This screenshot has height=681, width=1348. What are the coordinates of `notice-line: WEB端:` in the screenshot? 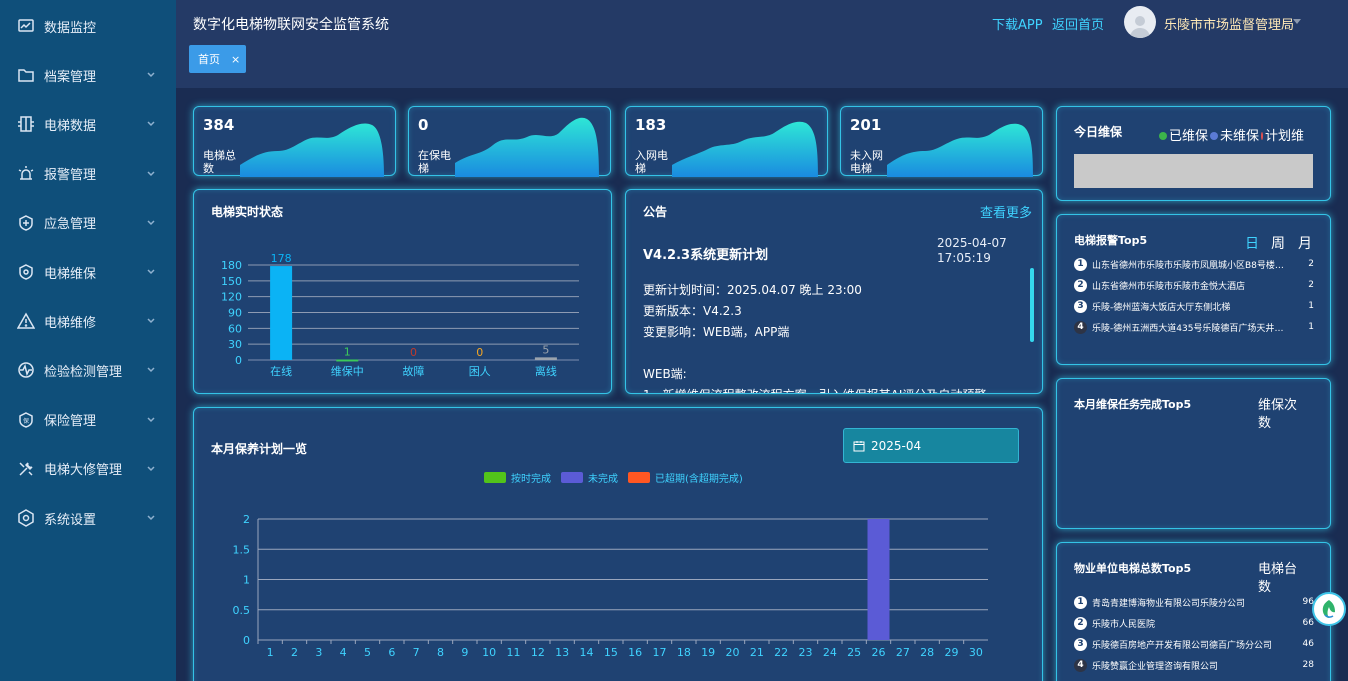 It's located at (665, 374).